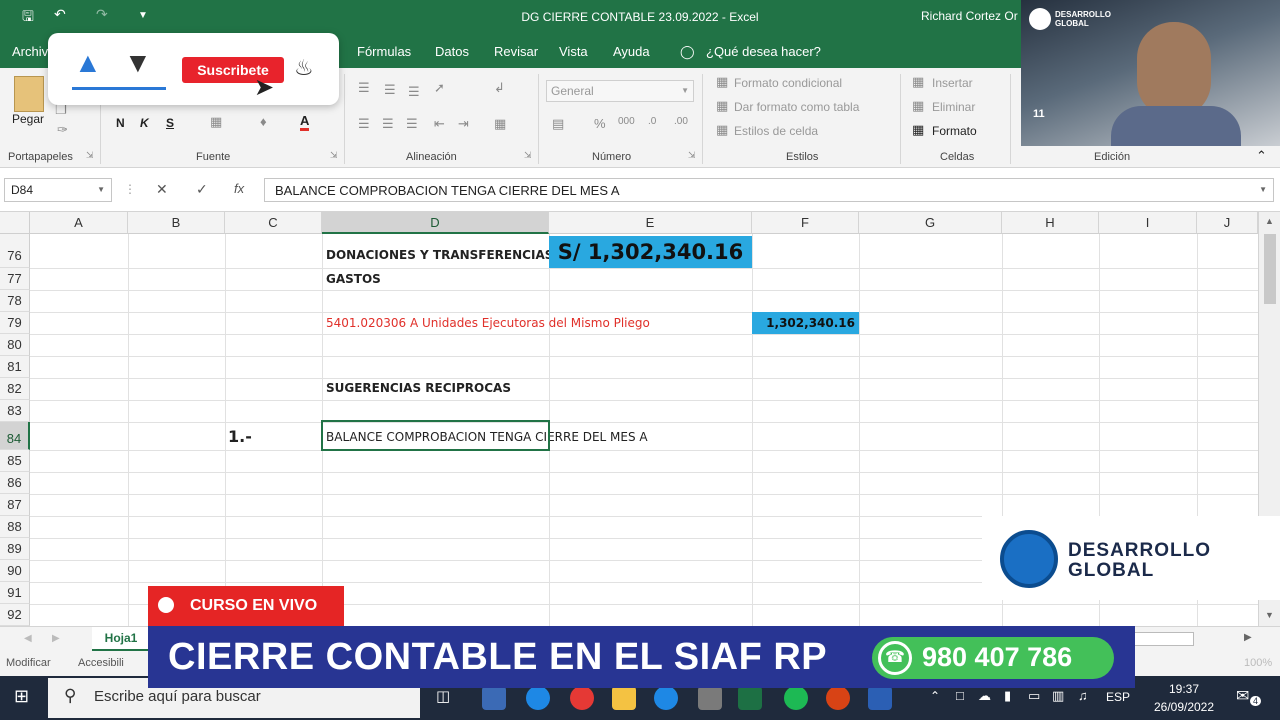 The height and width of the screenshot is (720, 1280). Describe the element at coordinates (443, 696) in the screenshot. I see `task-view-icon: ◫` at that location.